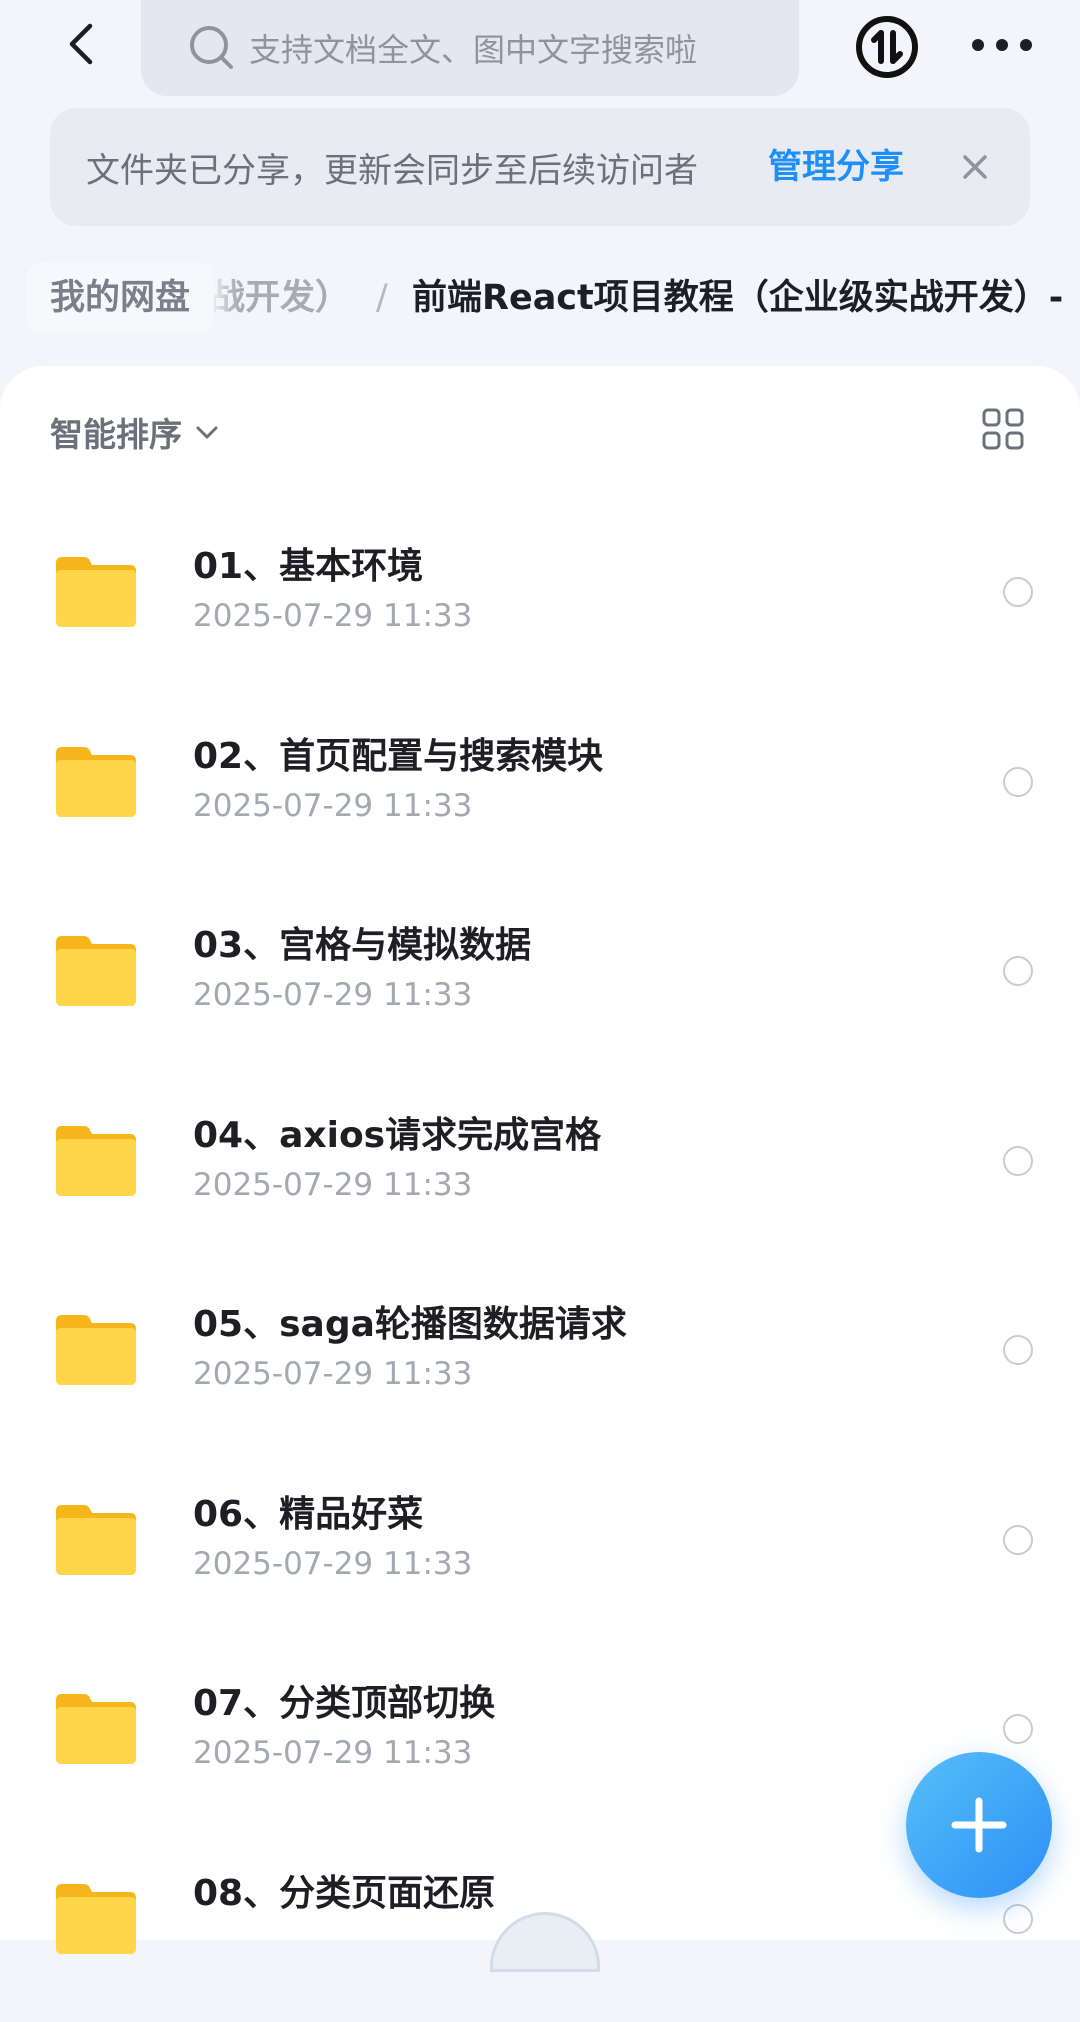 Image resolution: width=1080 pixels, height=2022 pixels. What do you see at coordinates (398, 753) in the screenshot?
I see `file-name: 02、首页配置与搜索模块` at bounding box center [398, 753].